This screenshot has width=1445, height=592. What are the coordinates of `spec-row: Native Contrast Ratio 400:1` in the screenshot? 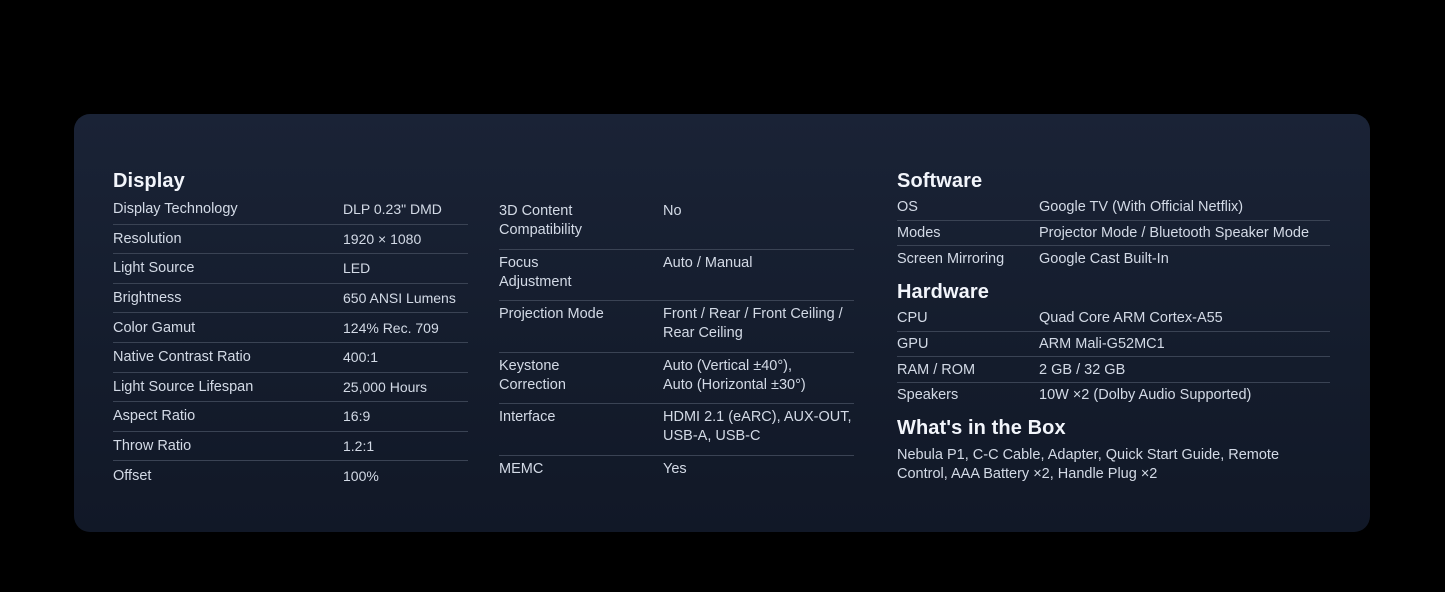 It's located at (290, 358).